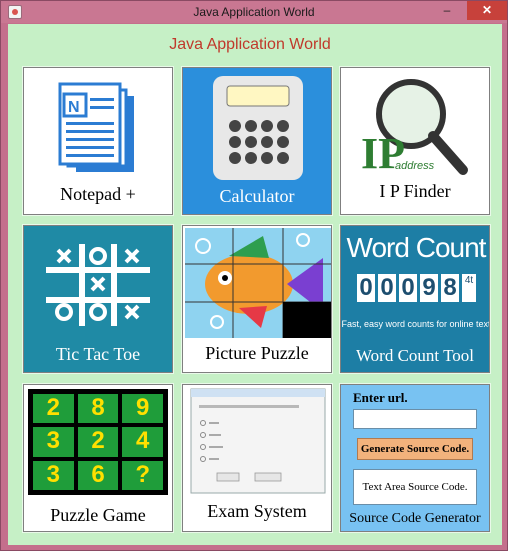  Describe the element at coordinates (142, 409) in the screenshot. I see `grid-cell: 9` at that location.